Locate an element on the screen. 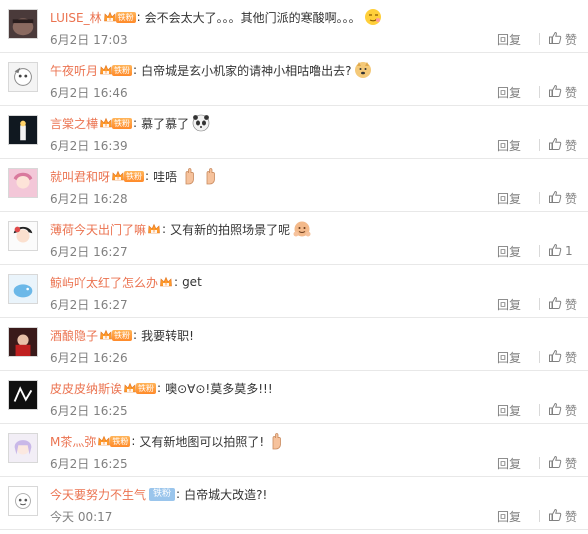  username-link: 皮皮皮纳斯诶 is located at coordinates (86, 388).